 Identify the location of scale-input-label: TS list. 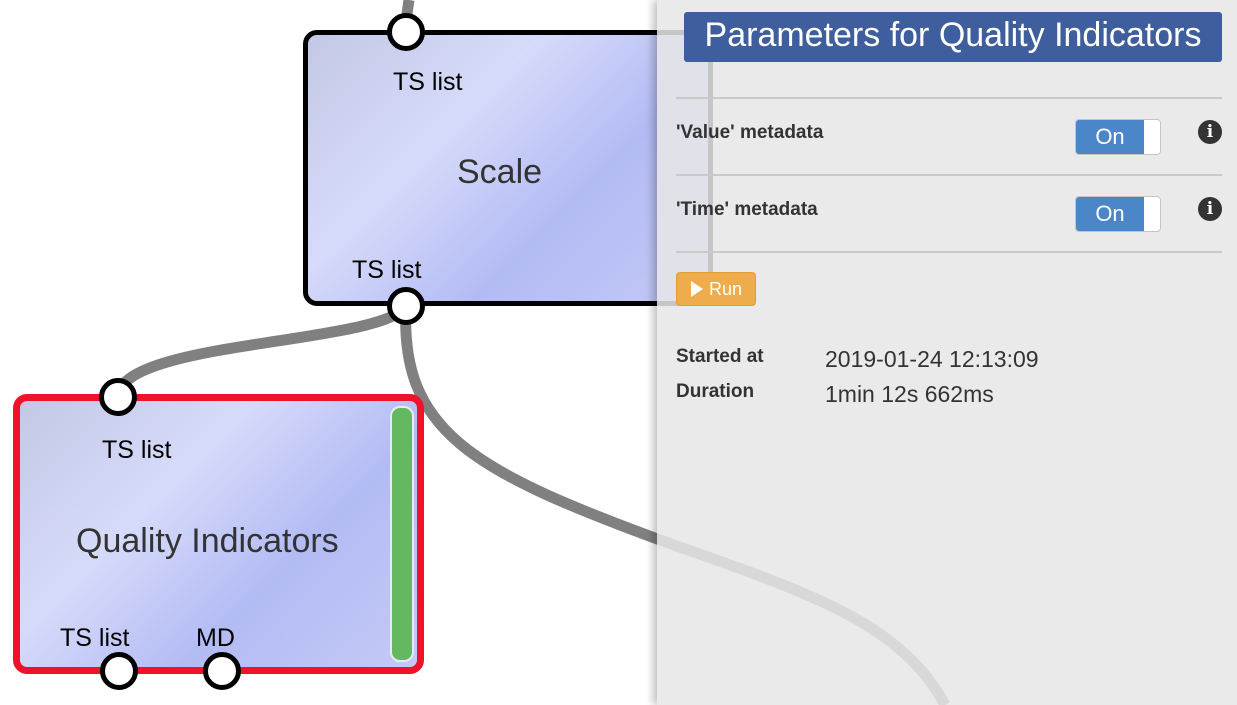
(428, 82).